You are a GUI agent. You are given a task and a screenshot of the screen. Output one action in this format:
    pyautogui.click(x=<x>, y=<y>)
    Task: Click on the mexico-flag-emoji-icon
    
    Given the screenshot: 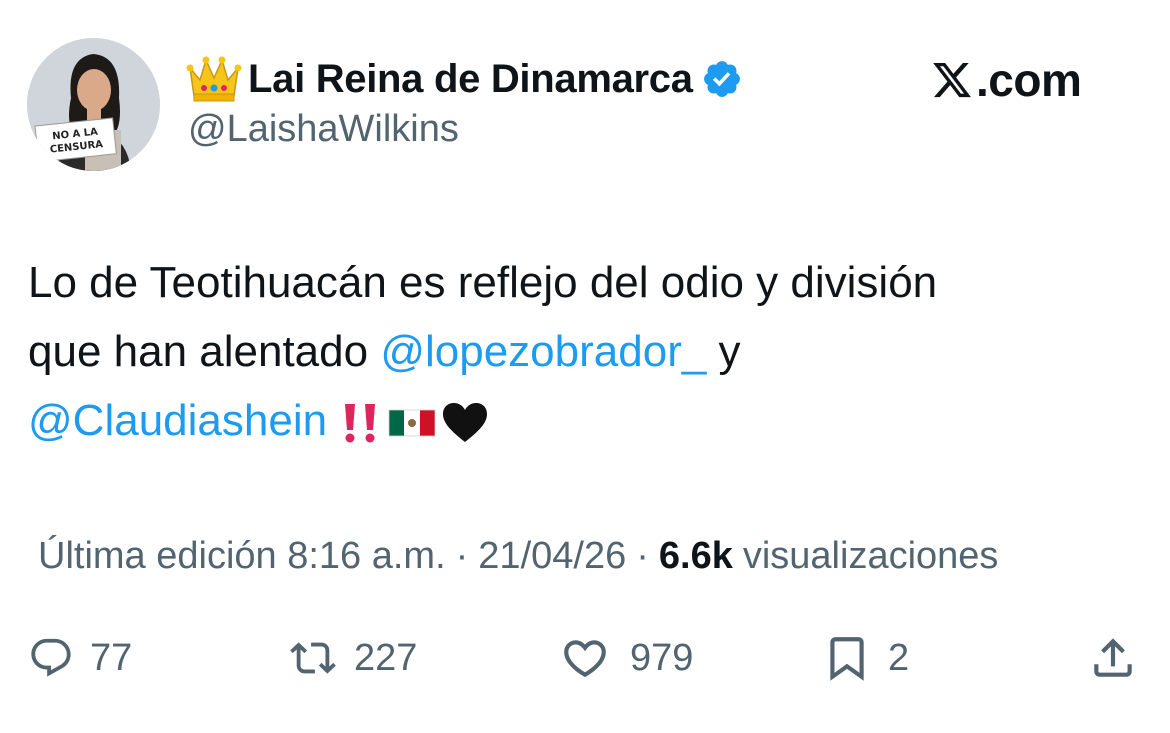 What is the action you would take?
    pyautogui.click(x=412, y=423)
    